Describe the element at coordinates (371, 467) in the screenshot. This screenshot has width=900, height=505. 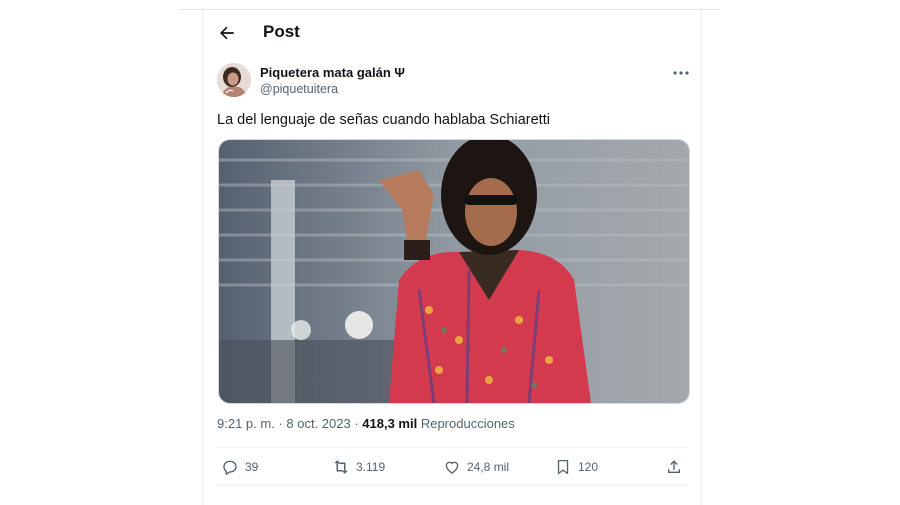
I see `repost-count: 3.119` at that location.